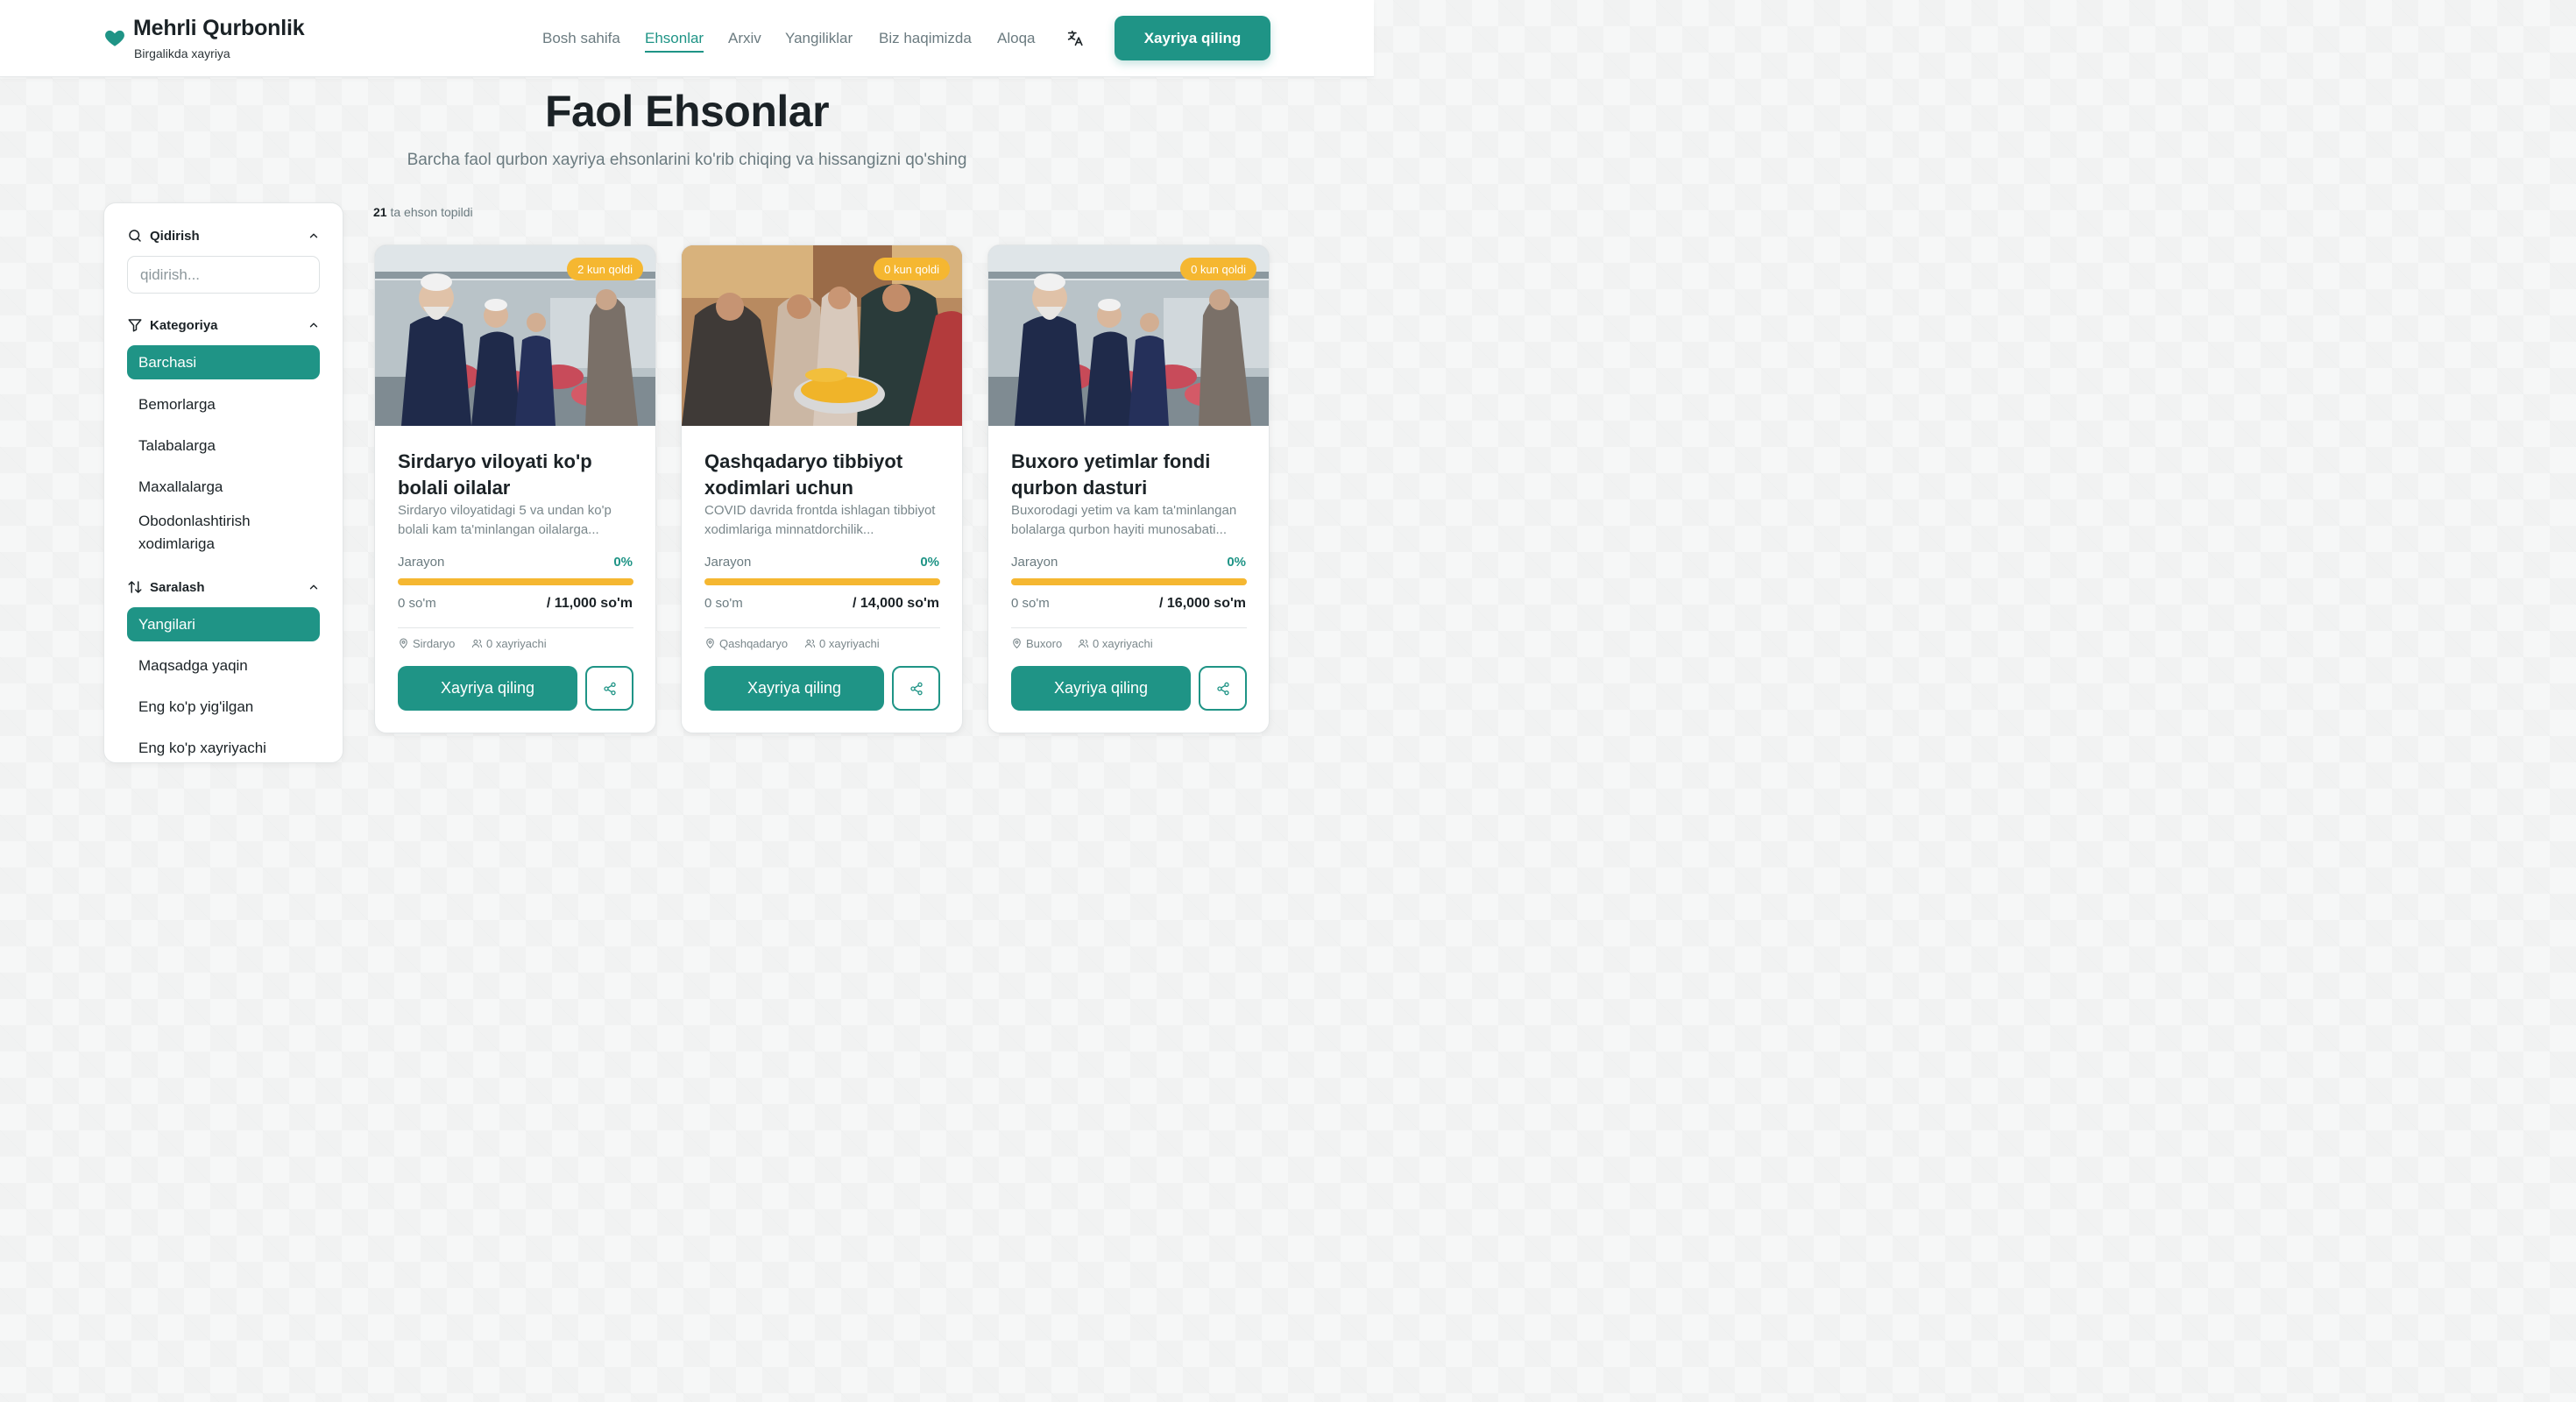 The width and height of the screenshot is (2576, 1402). I want to click on goal-amount: / 16,000 so'm, so click(1202, 603).